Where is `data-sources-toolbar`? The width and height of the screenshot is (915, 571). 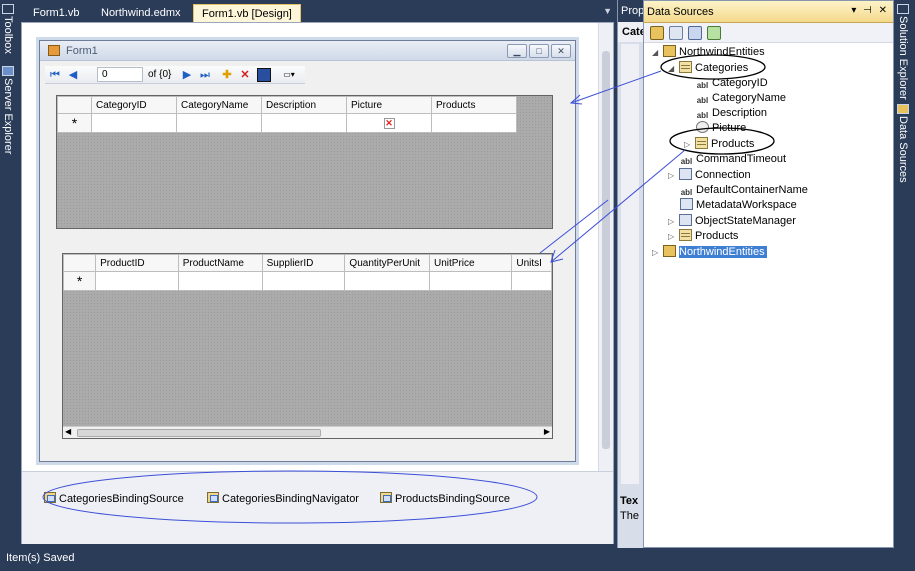
data-sources-toolbar is located at coordinates (768, 33).